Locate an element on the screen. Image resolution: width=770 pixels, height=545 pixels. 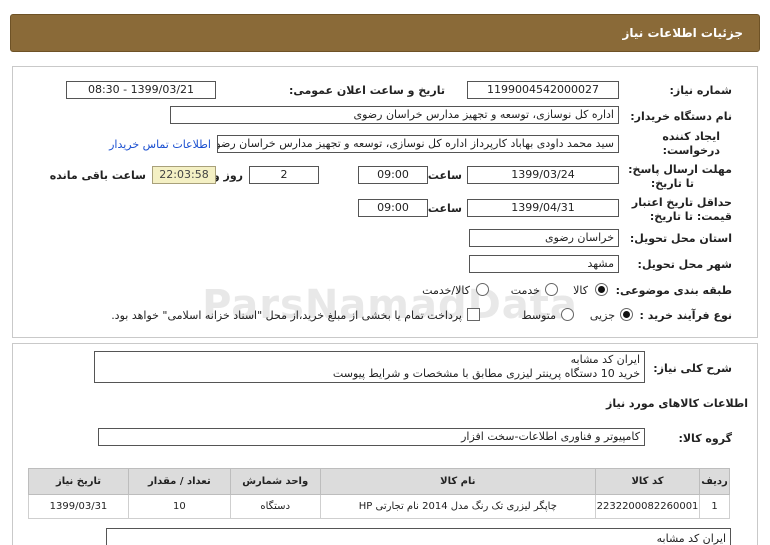
goods-group-label: گروه کالا: is located at coordinates (705, 438).